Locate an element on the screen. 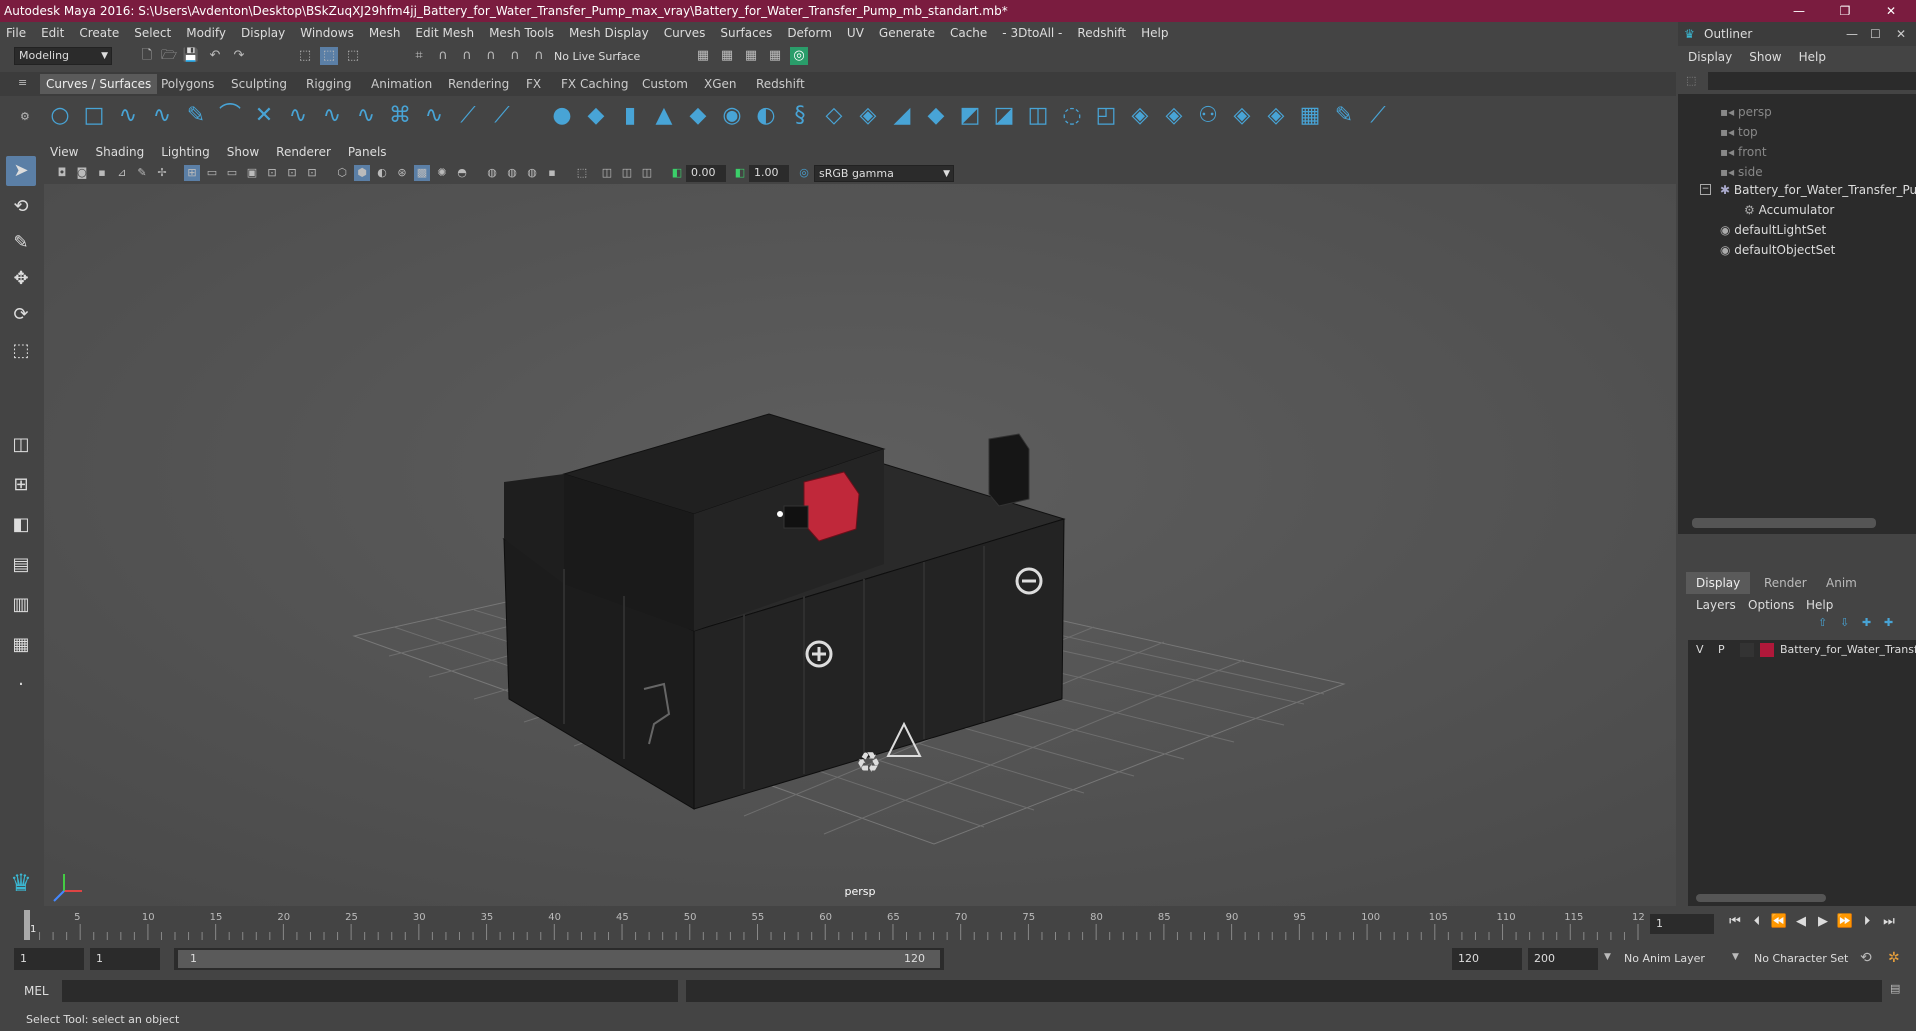 This screenshot has height=1031, width=1916. xray-joints-icon: ◫ is located at coordinates (627, 173).